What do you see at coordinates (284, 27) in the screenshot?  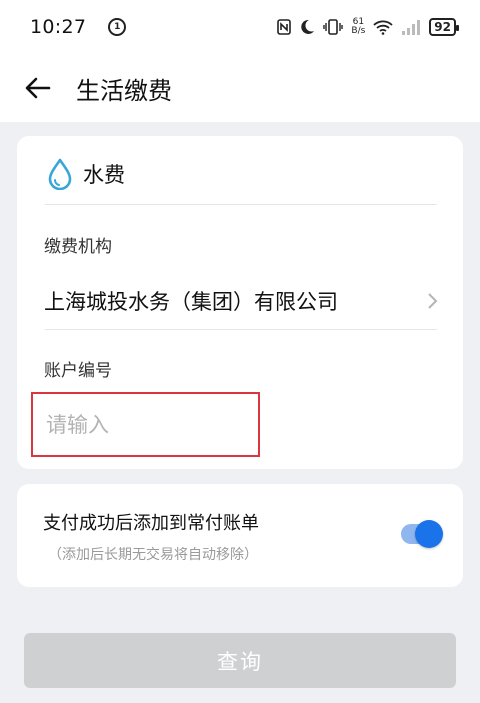 I see `nfc-icon` at bounding box center [284, 27].